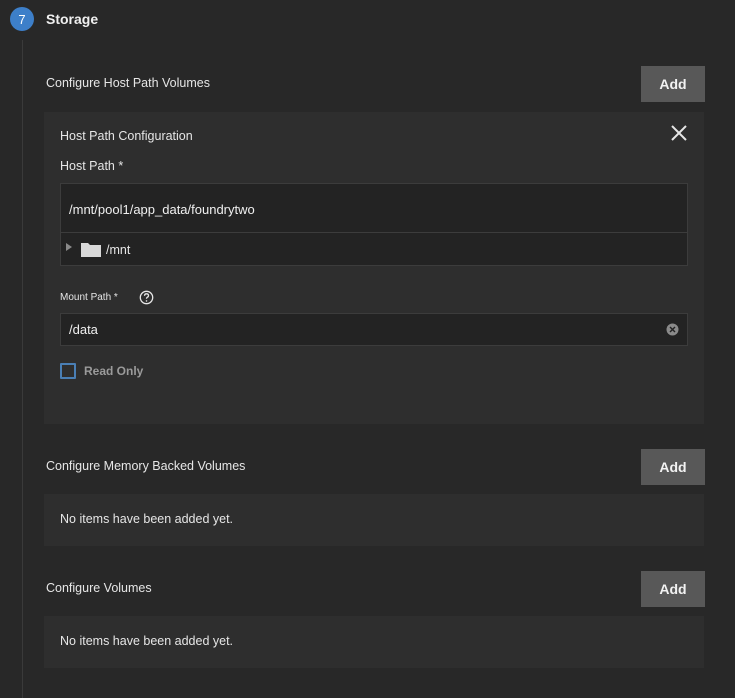 The image size is (735, 698). I want to click on tree-expand-icon, so click(69, 247).